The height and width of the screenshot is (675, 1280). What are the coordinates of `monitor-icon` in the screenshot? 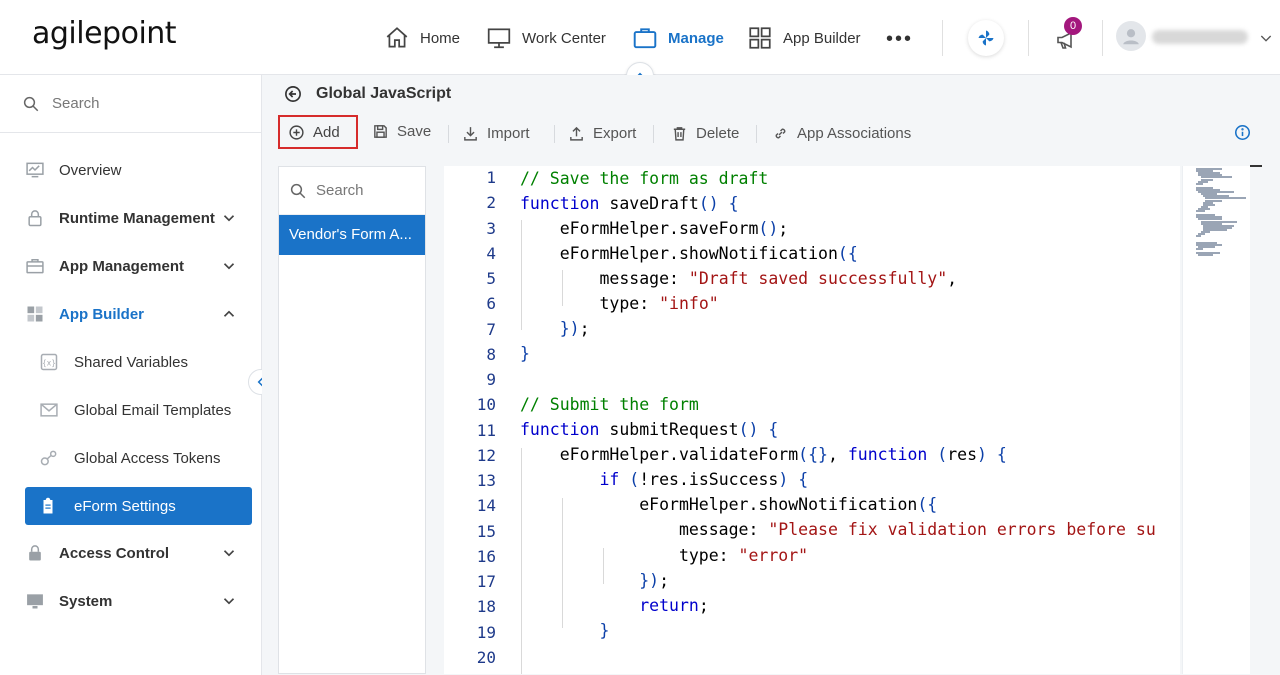 It's located at (35, 601).